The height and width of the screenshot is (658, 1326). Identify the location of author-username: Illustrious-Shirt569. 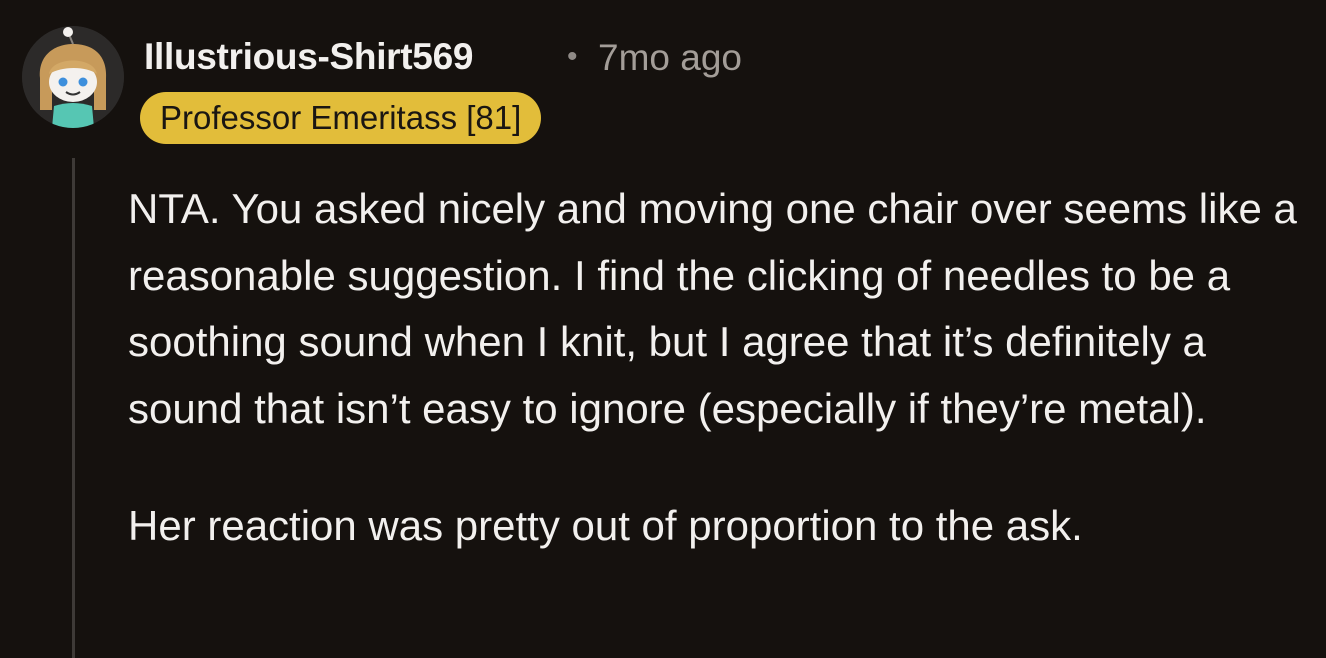
(308, 57).